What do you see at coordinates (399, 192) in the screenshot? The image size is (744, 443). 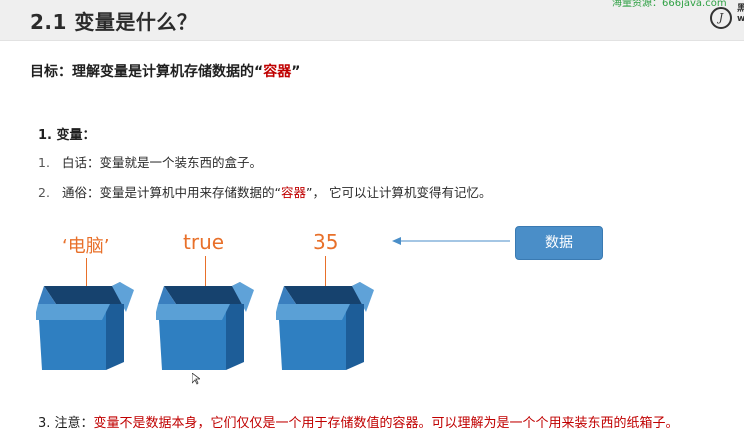 I see `list-item-suffix: ”， 它可以让计算机变得有记忆。` at bounding box center [399, 192].